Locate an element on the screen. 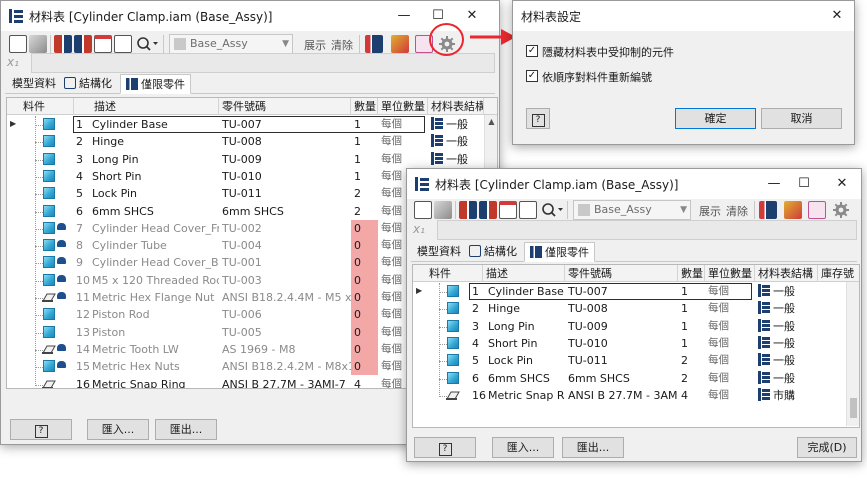 The width and height of the screenshot is (867, 488). part-number-cell: ANSI B18.2.4.4M - M5 x 0.8 is located at coordinates (285, 297).